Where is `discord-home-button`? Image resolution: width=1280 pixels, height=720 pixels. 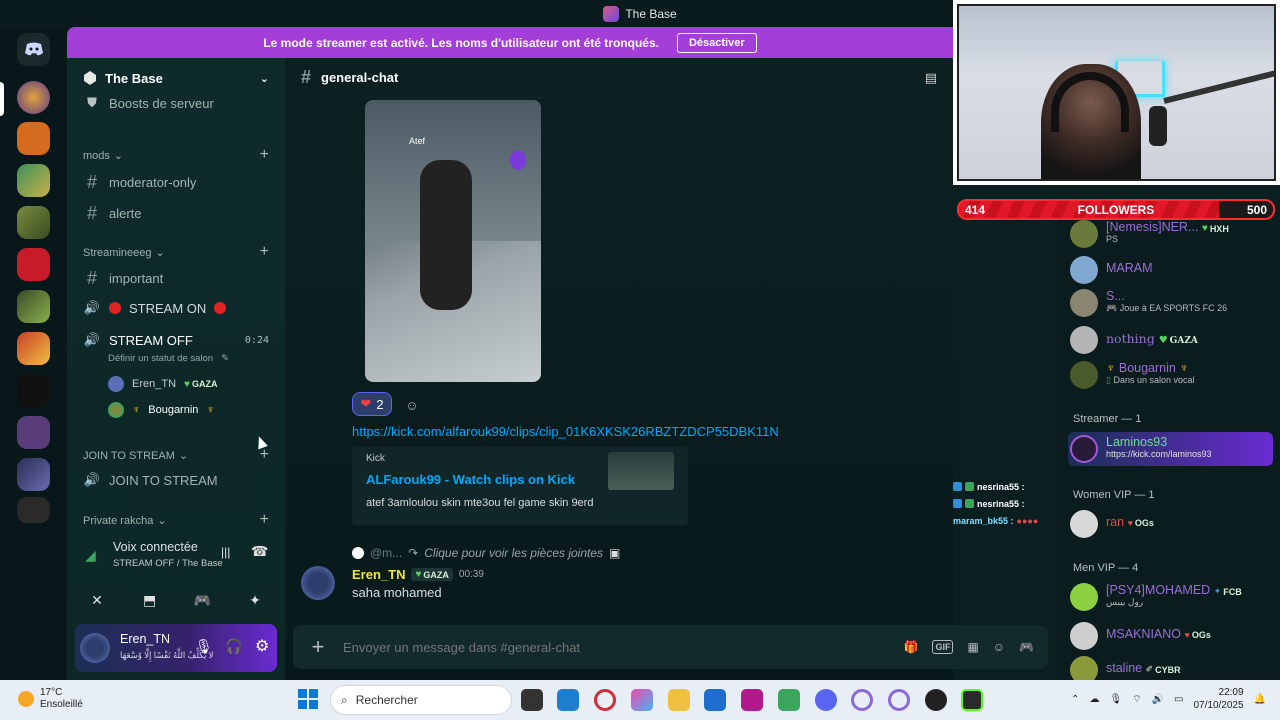 discord-home-button is located at coordinates (33, 49).